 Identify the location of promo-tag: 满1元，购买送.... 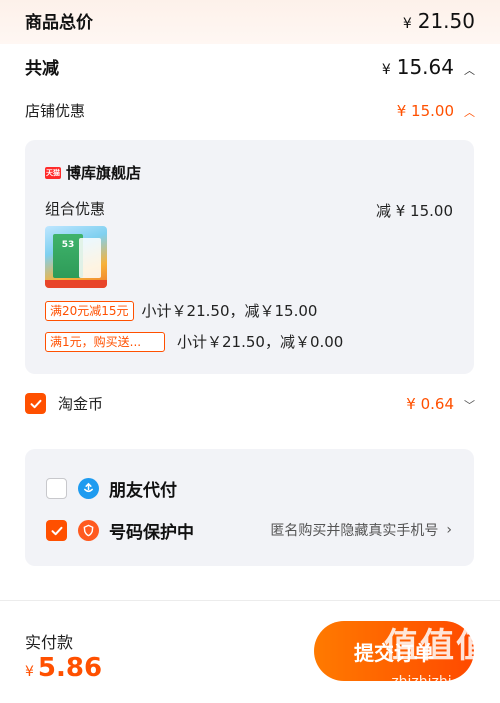
(105, 341).